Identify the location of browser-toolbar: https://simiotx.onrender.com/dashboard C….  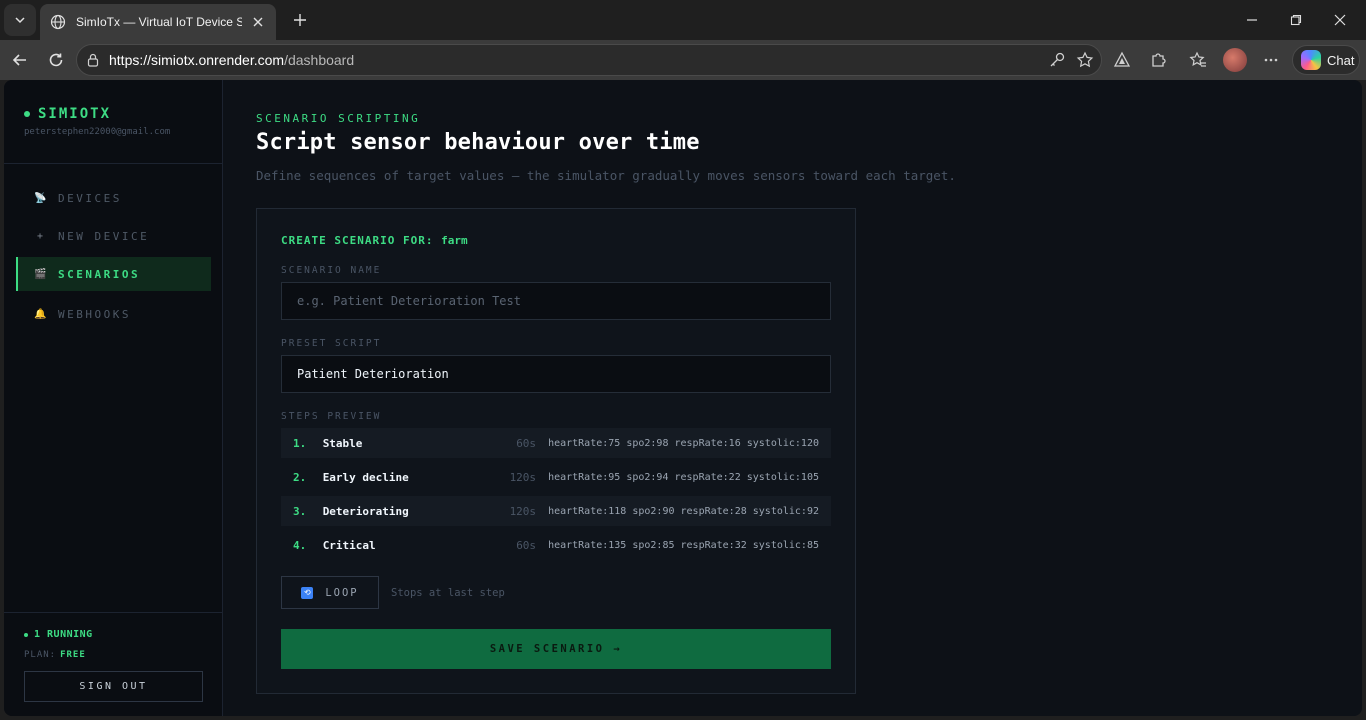
(683, 60).